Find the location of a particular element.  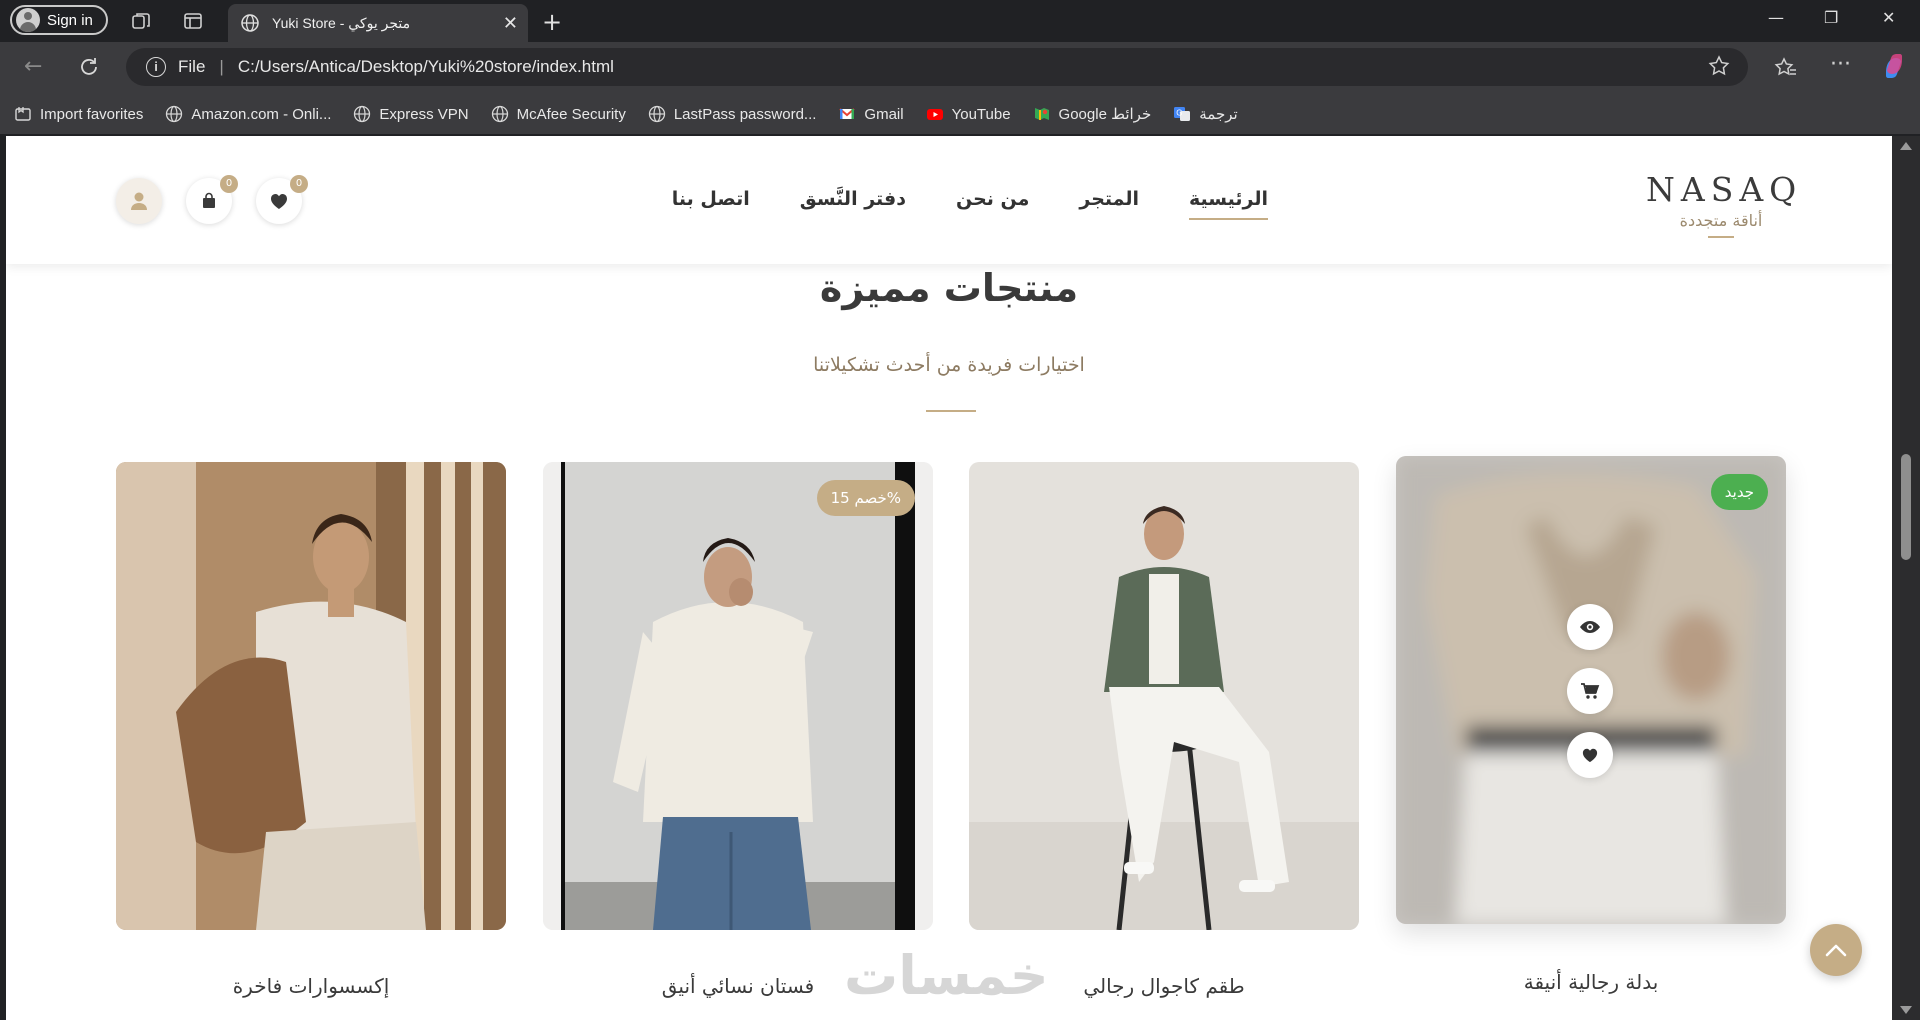

section-divider is located at coordinates (951, 411).